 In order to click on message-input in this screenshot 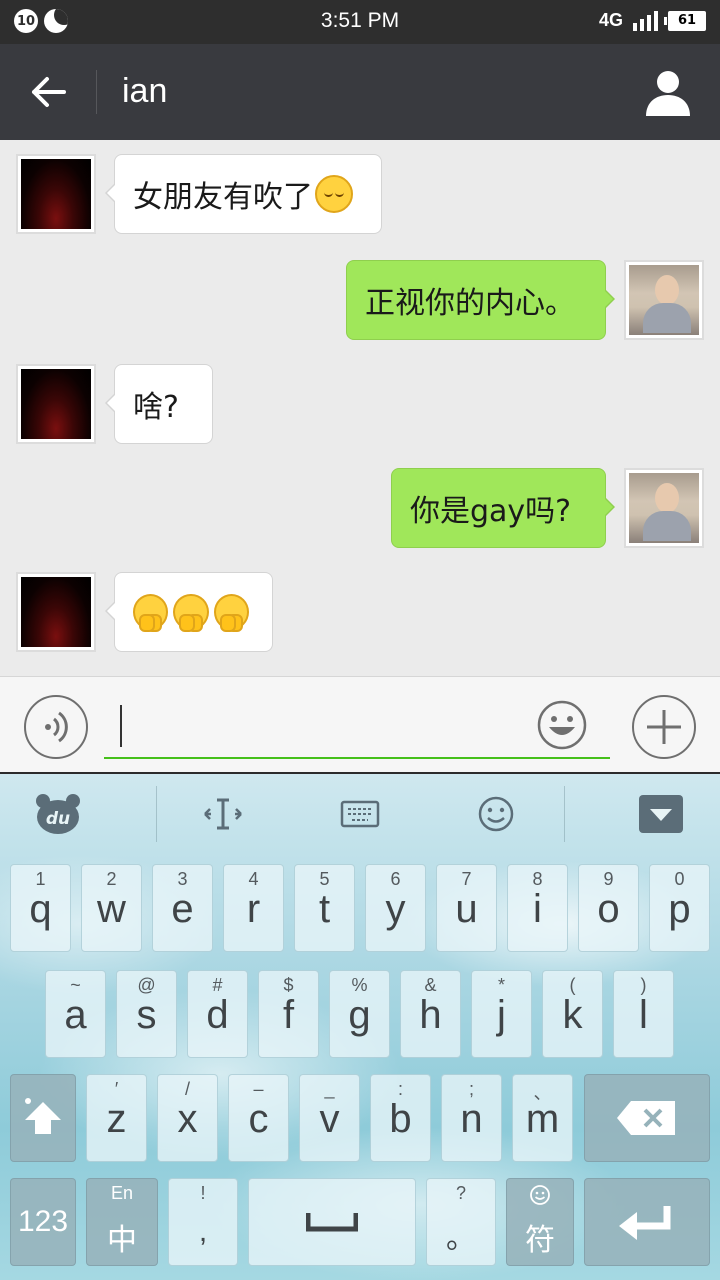, I will do `click(357, 730)`.